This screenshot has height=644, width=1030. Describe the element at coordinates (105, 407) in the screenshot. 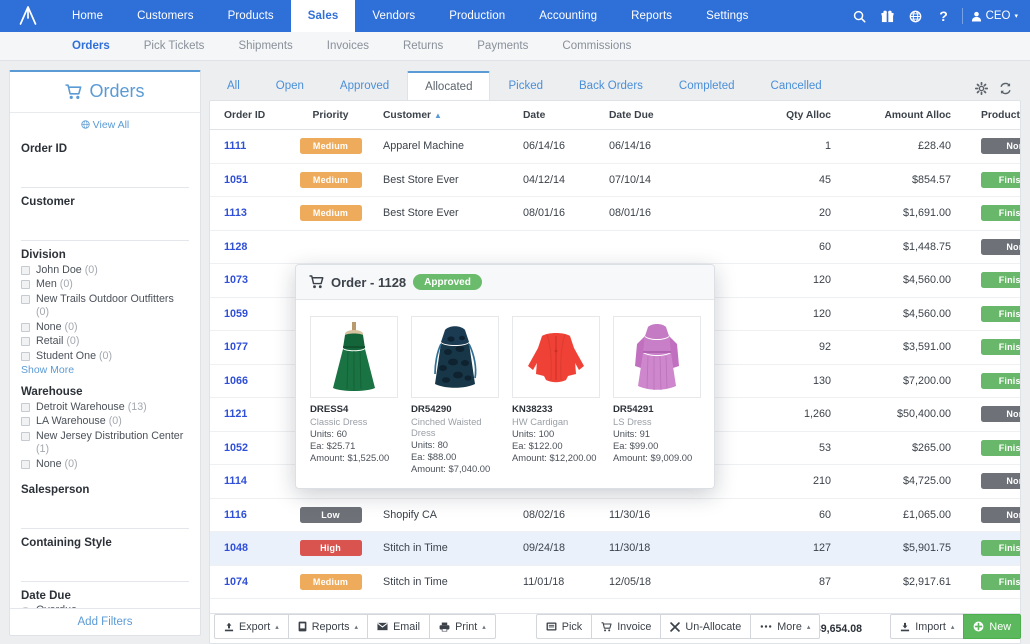

I see `warehouse-option: Detroit Warehouse (13)` at that location.